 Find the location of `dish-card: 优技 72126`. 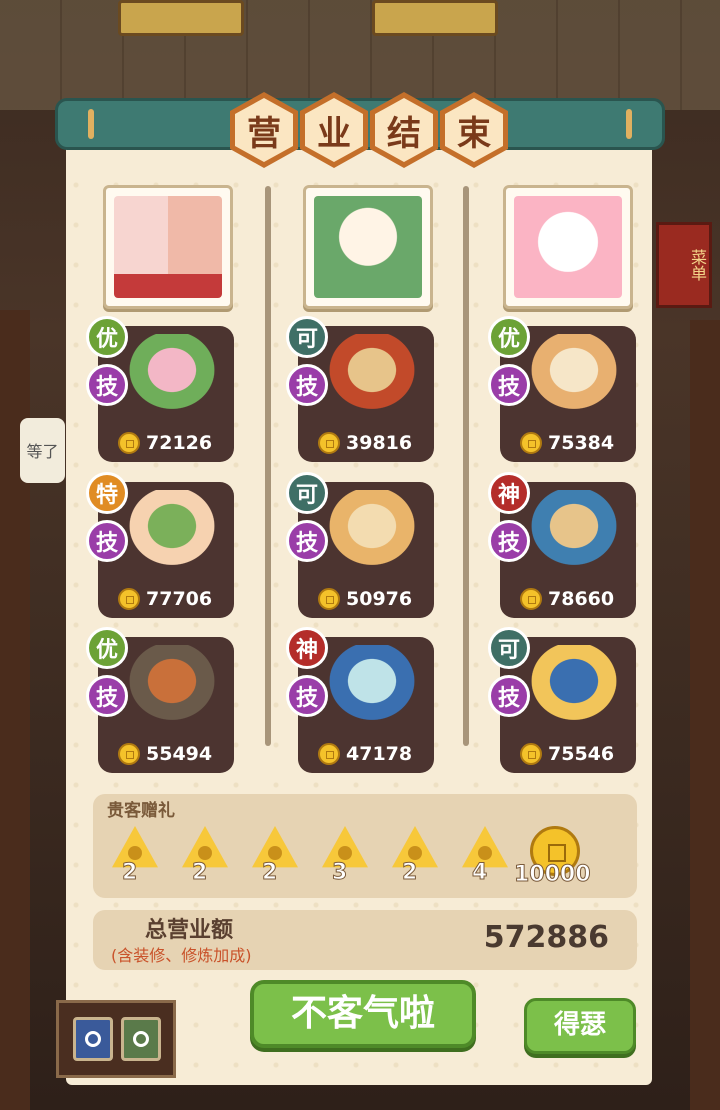

dish-card: 优技 72126 is located at coordinates (160, 389).